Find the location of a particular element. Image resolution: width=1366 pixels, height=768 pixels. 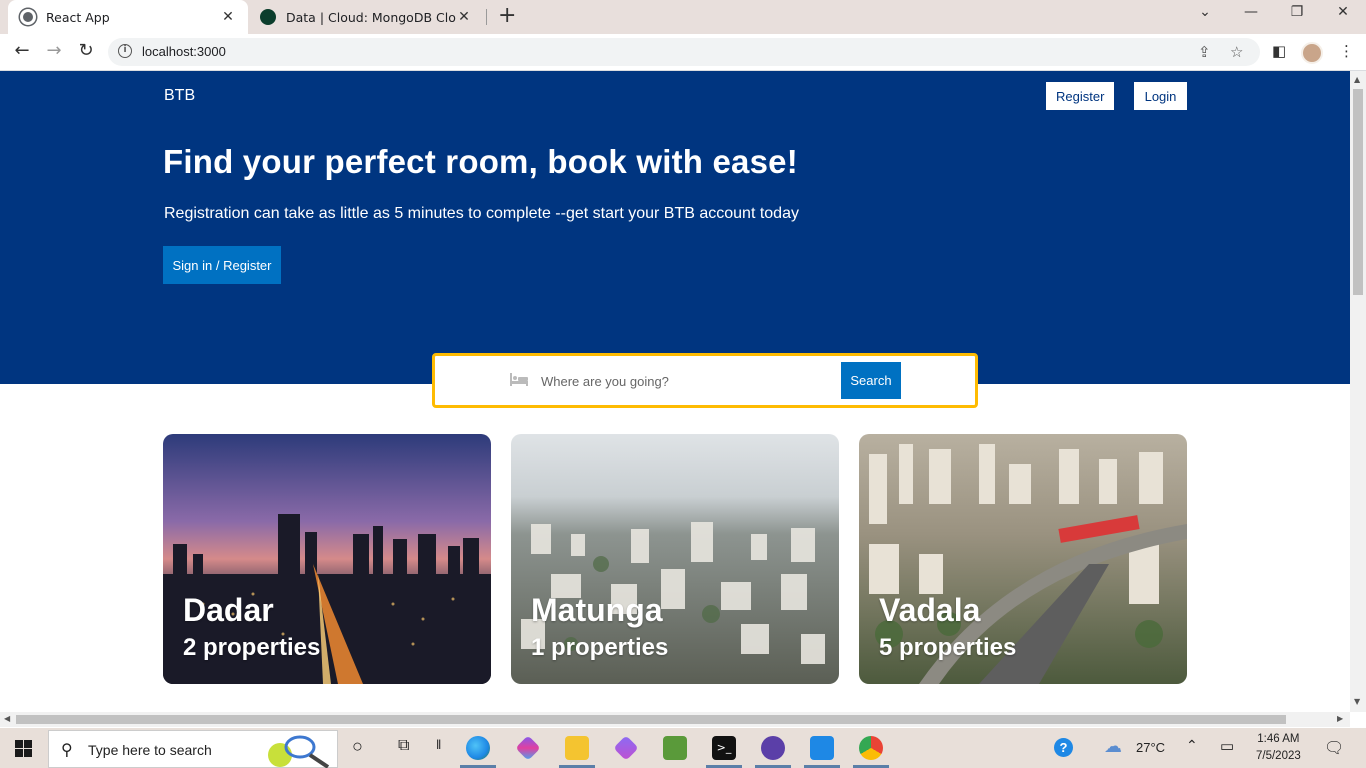

edge-icon is located at coordinates (478, 748).